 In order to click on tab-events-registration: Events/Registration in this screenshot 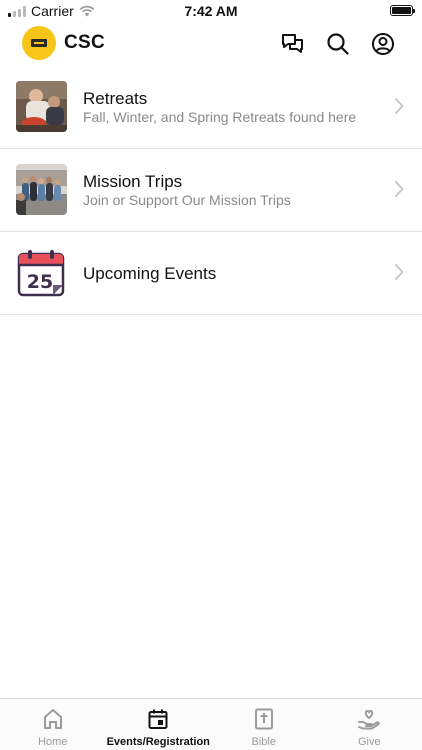, I will do `click(159, 724)`.